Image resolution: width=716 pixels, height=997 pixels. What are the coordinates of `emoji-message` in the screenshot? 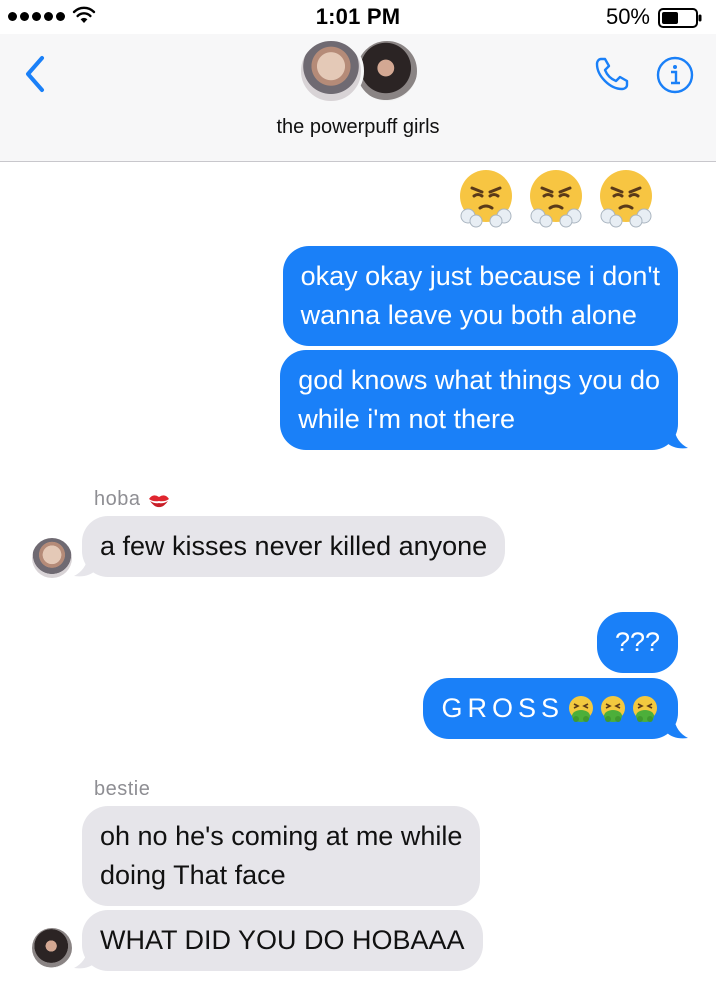 It's located at (556, 198).